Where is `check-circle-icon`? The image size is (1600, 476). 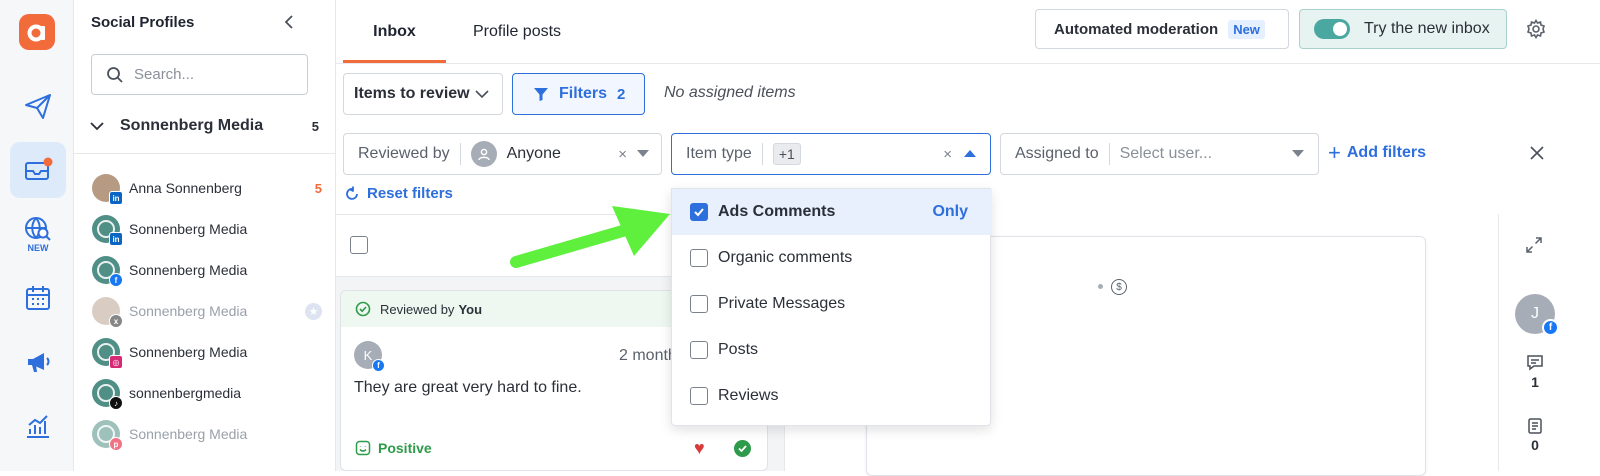
check-circle-icon is located at coordinates (363, 309).